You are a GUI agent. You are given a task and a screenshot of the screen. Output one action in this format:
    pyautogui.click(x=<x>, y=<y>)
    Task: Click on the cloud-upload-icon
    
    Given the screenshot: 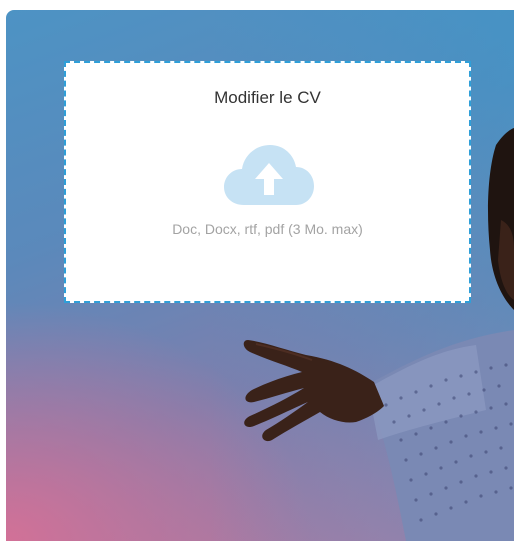 What is the action you would take?
    pyautogui.click(x=269, y=175)
    